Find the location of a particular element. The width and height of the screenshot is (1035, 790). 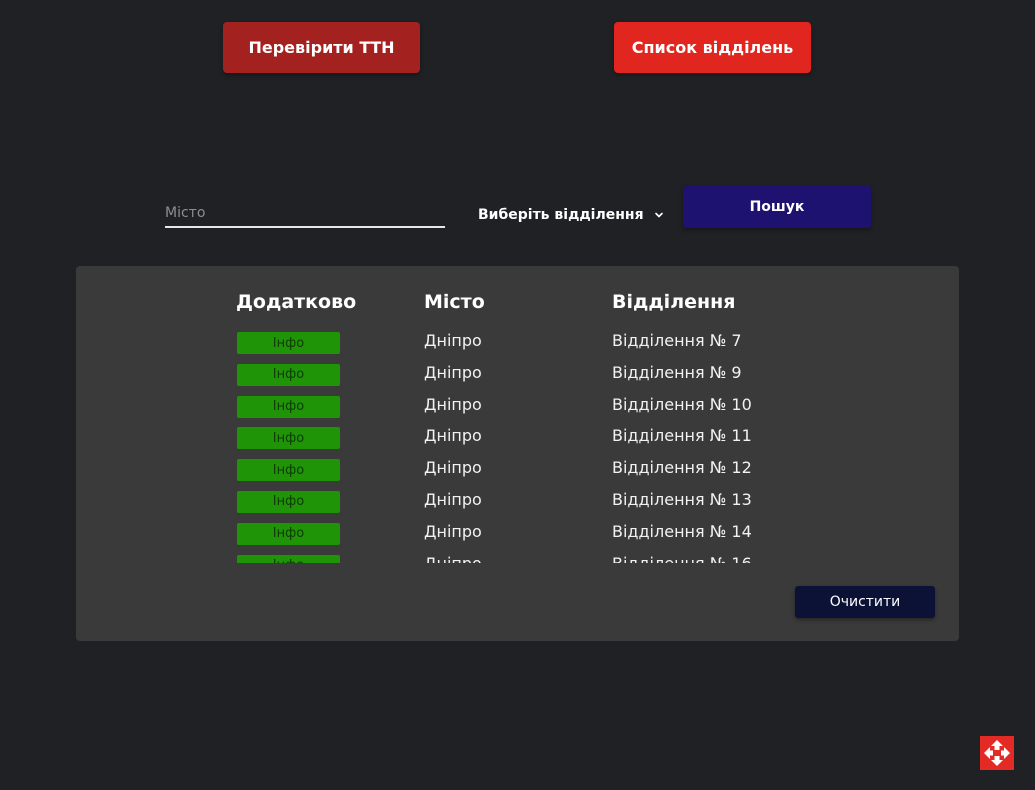

logo-arrows-icon is located at coordinates (997, 753).